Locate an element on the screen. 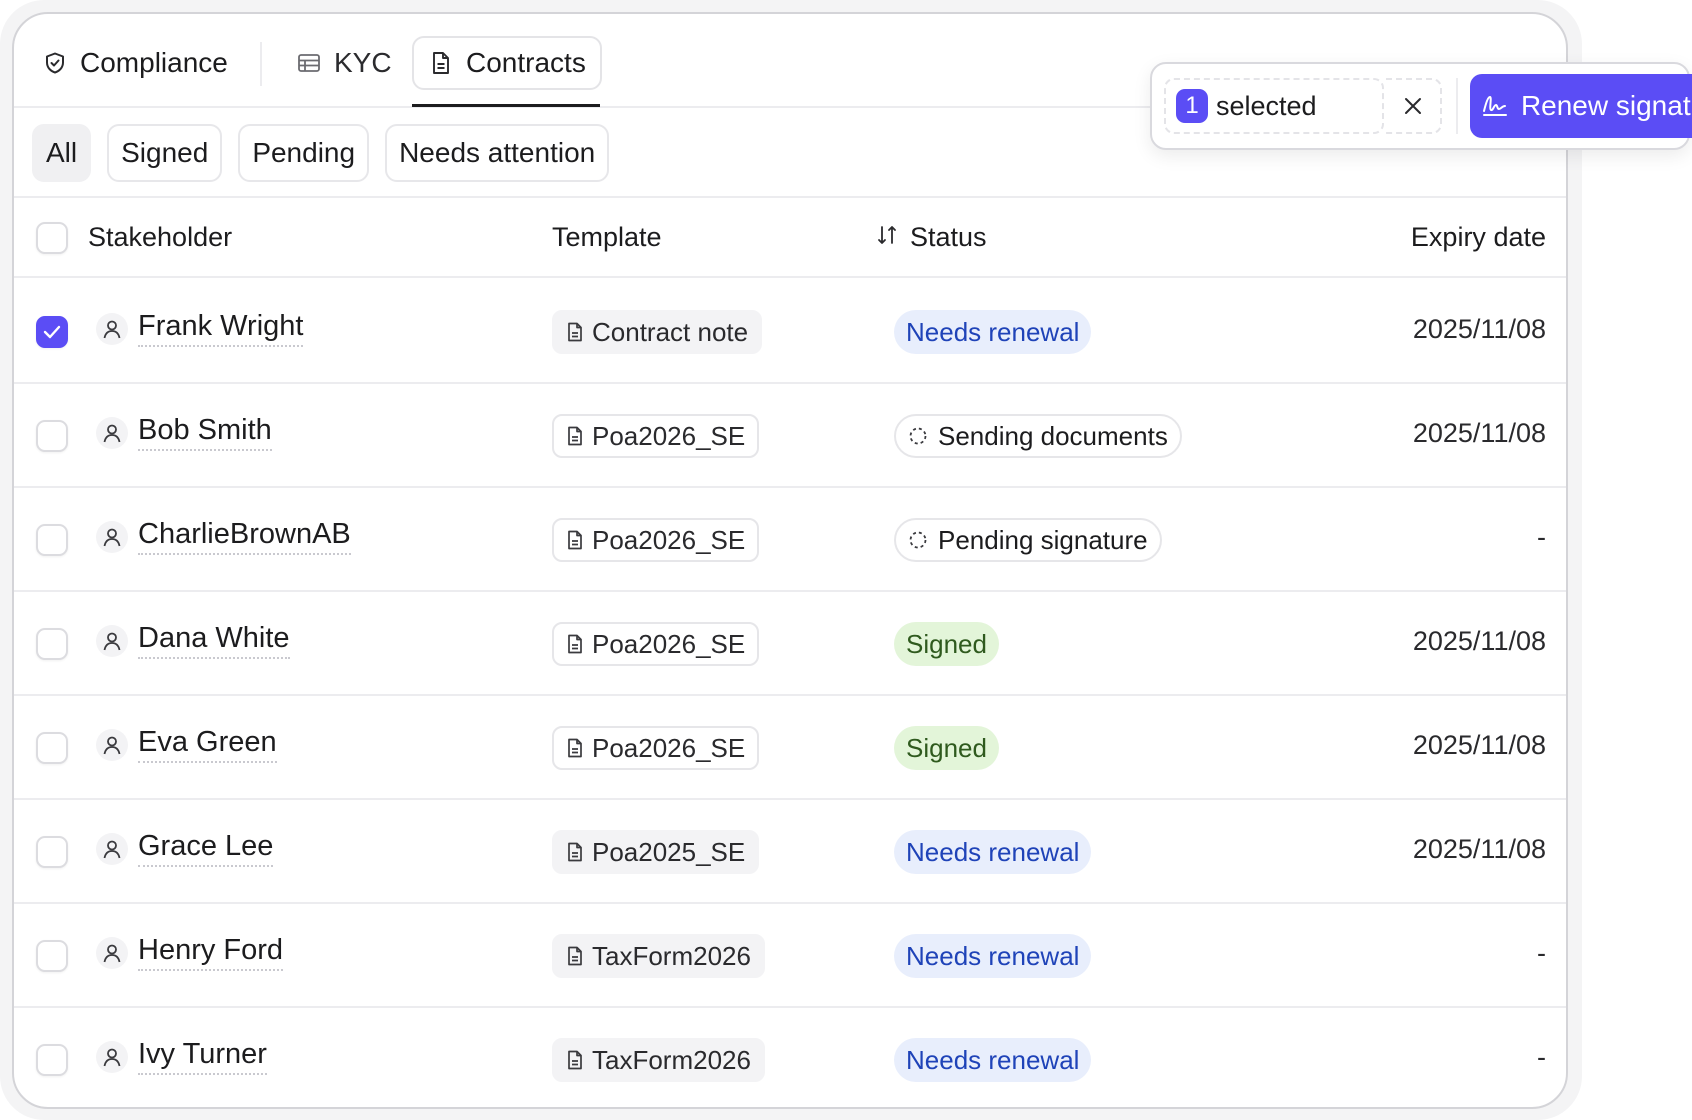 This screenshot has width=1692, height=1120. header-stakeholder-label: Stakeholder is located at coordinates (160, 237).